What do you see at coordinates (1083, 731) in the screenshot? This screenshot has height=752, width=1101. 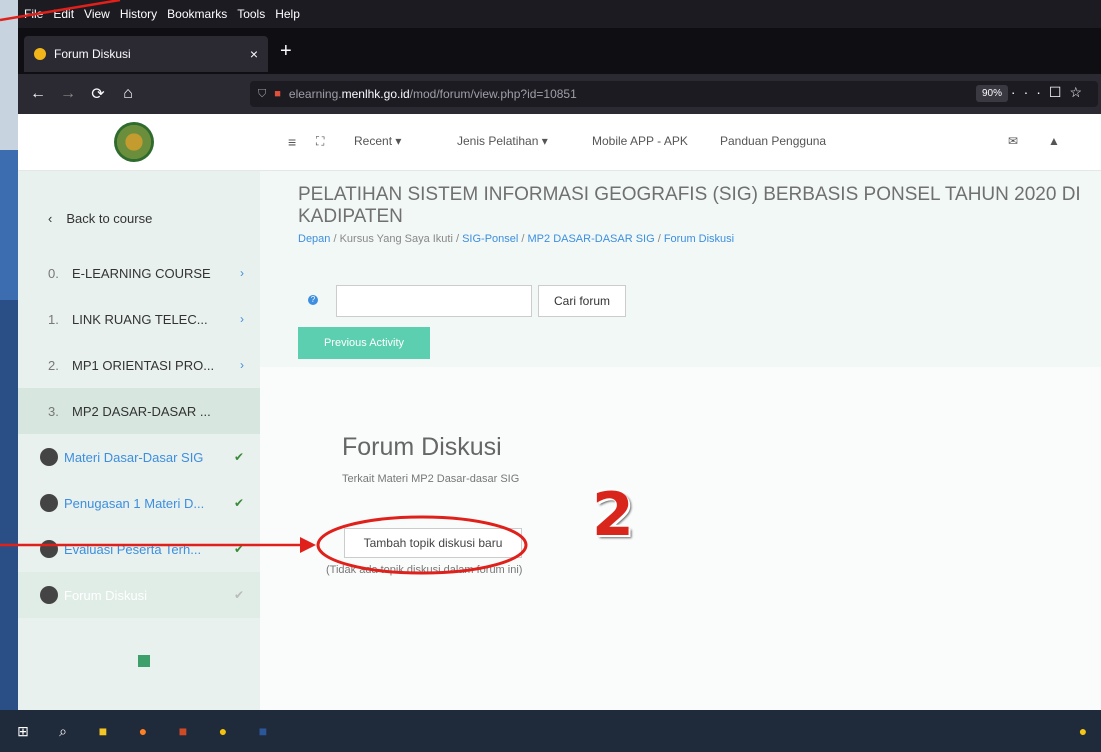 I see `help-tray-icon: ●` at bounding box center [1083, 731].